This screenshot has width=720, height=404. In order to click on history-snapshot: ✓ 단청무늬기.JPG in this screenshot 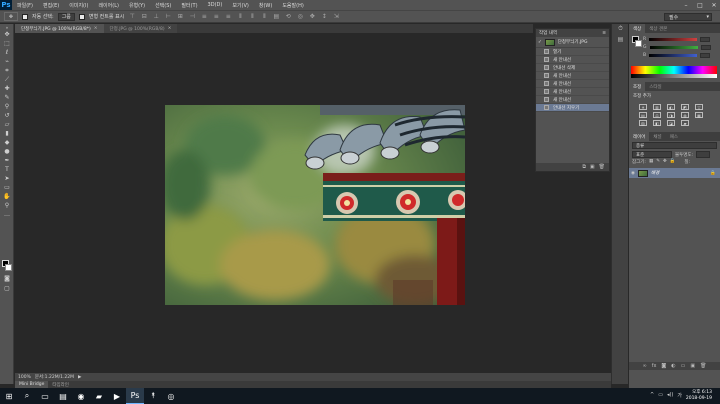, I will do `click(572, 42)`.